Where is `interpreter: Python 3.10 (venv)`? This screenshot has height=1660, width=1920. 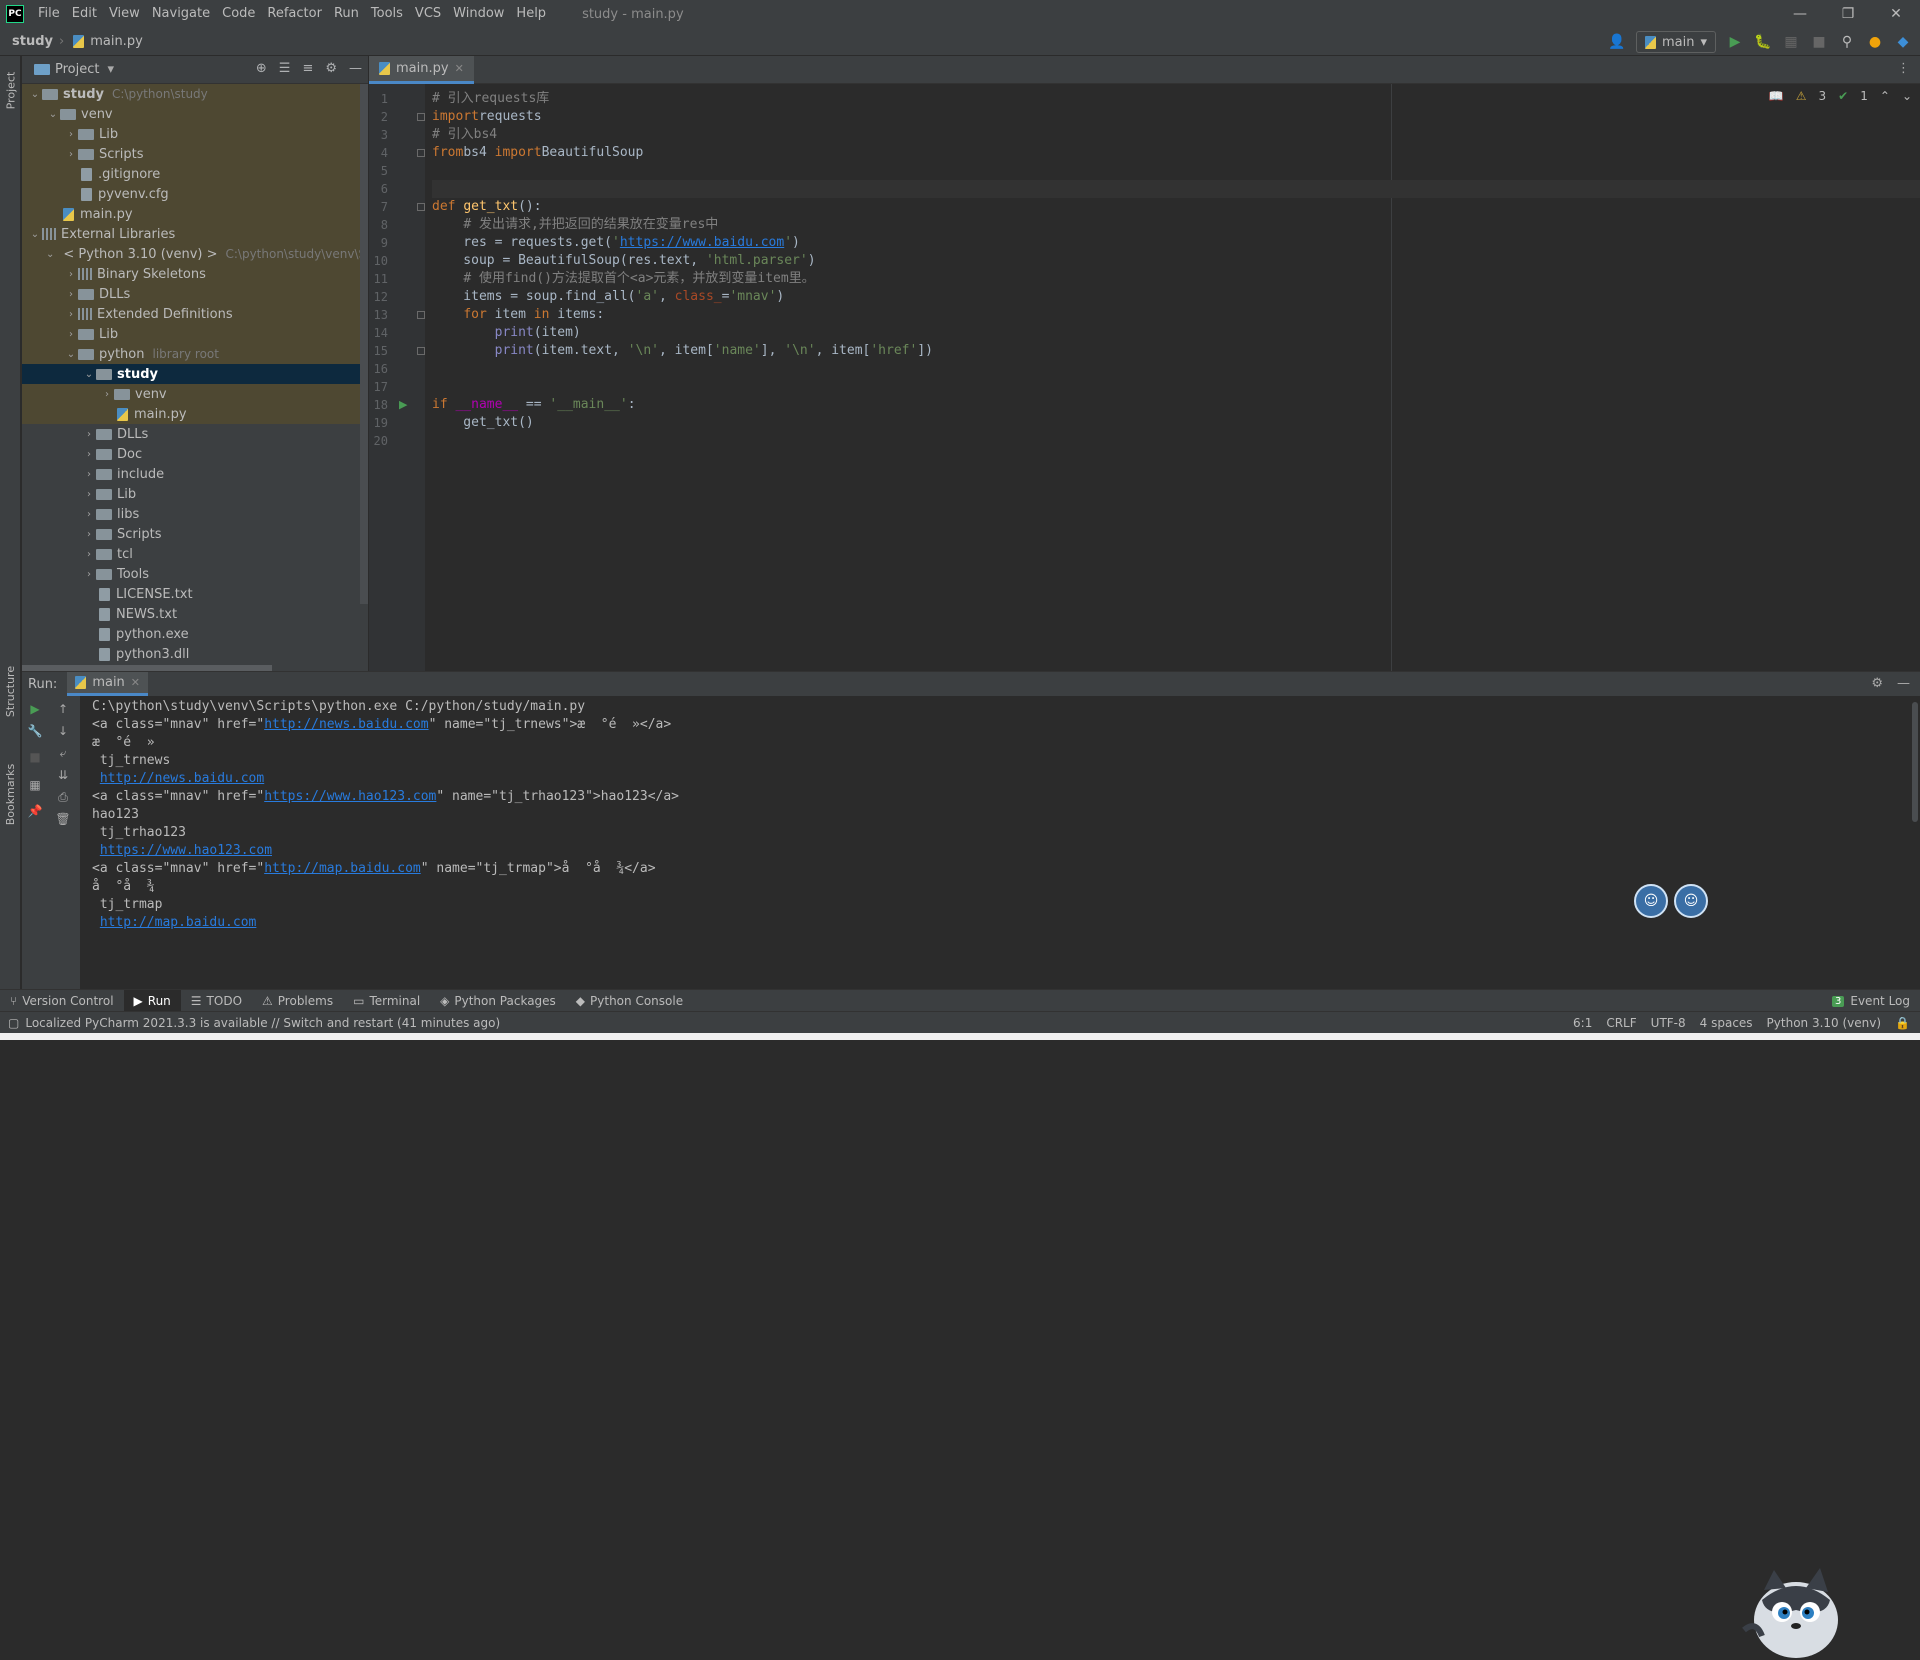 interpreter: Python 3.10 (venv) is located at coordinates (1824, 1023).